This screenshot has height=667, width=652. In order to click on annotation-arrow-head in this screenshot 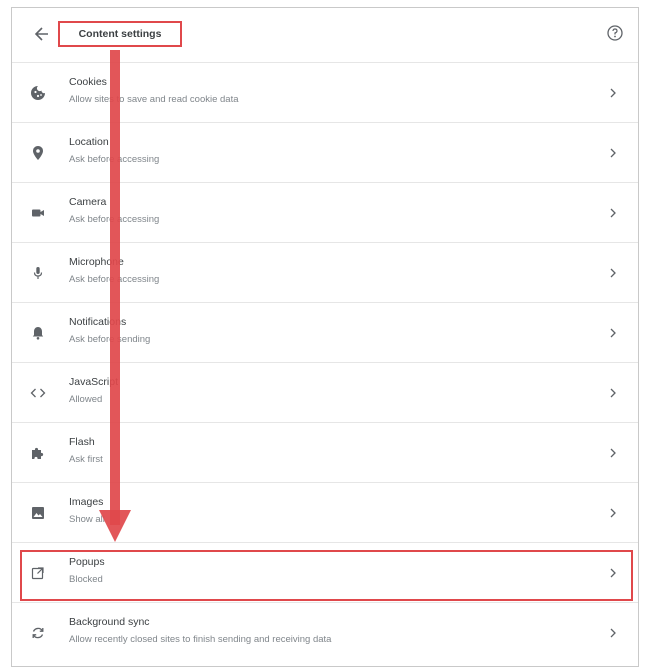, I will do `click(115, 526)`.